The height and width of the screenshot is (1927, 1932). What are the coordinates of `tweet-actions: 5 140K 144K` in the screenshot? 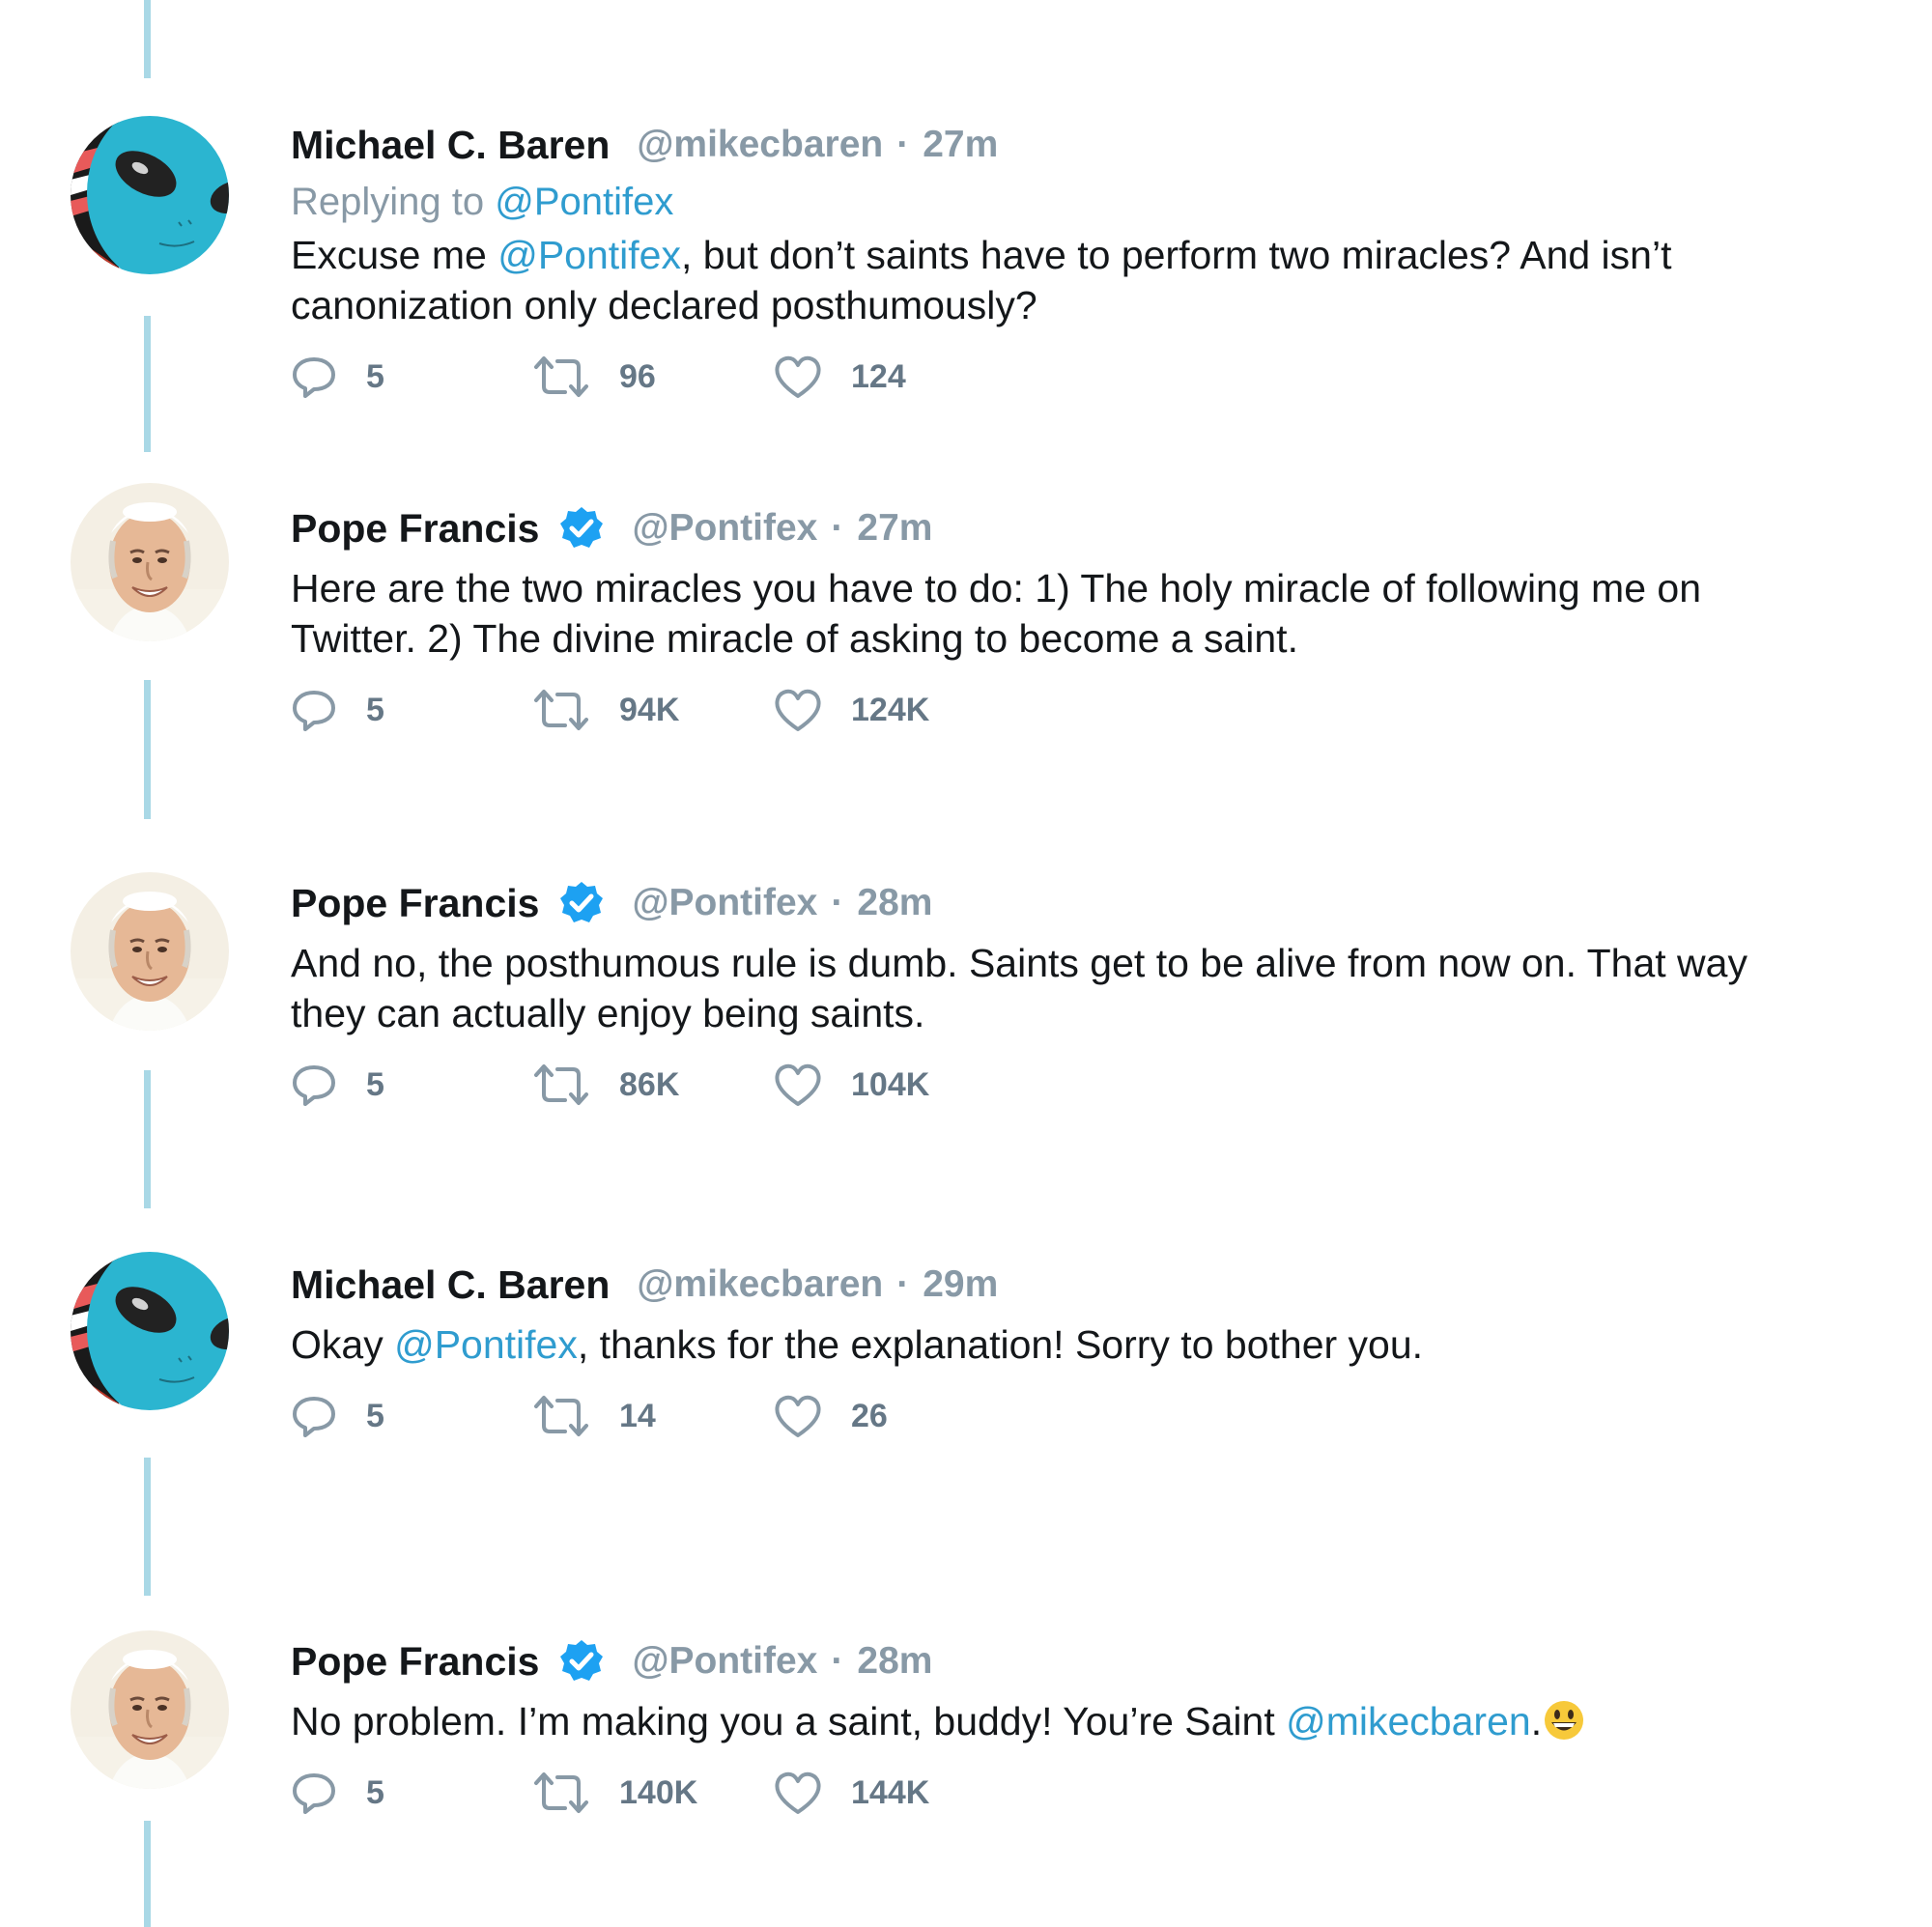 It's located at (1044, 1793).